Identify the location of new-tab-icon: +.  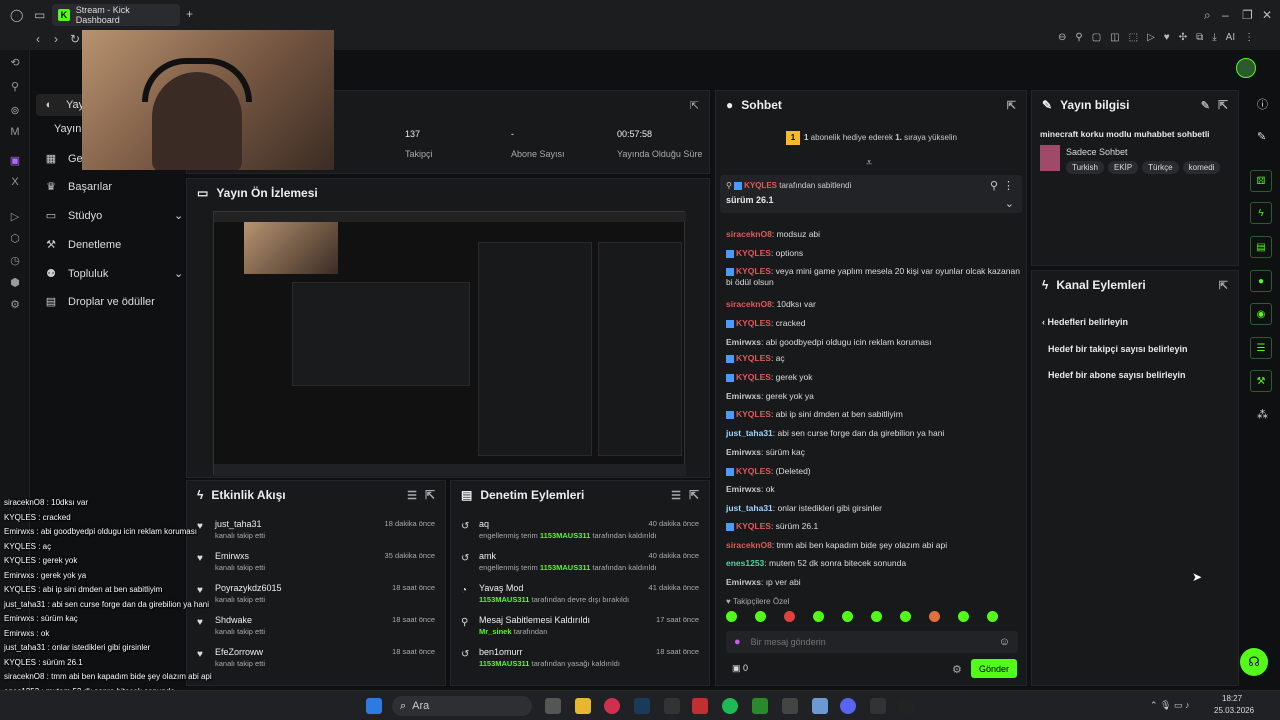
(189, 14).